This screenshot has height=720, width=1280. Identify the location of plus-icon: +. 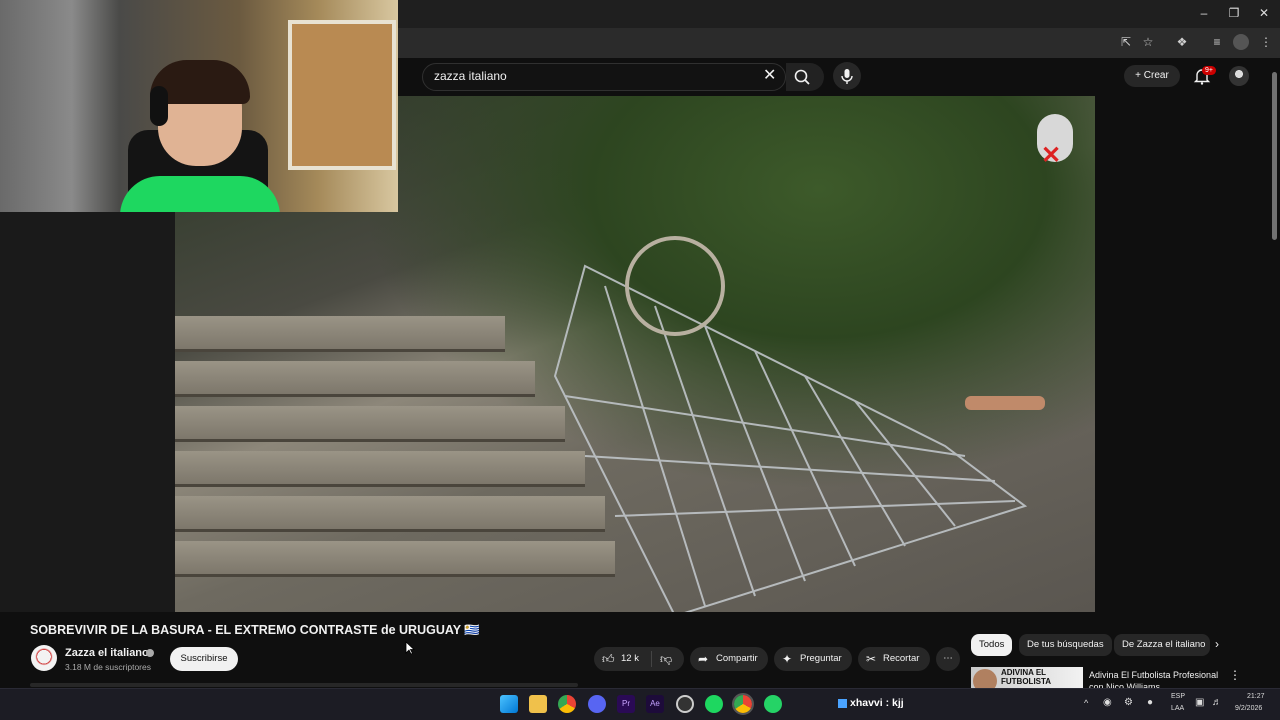
(1139, 75).